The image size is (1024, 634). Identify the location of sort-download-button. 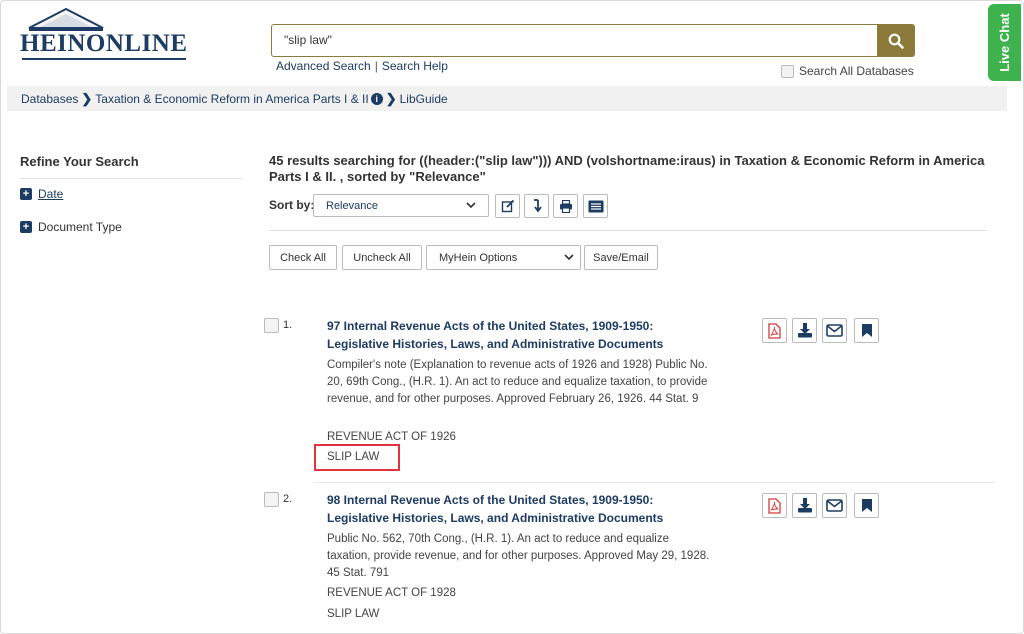
(536, 206).